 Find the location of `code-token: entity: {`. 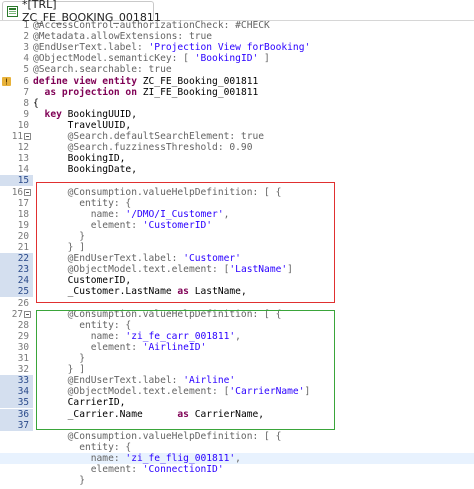

code-token: entity: { is located at coordinates (82, 447).